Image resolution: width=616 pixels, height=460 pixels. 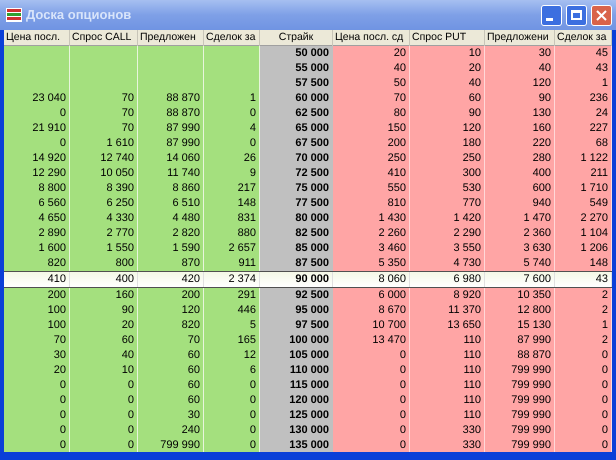 I want to click on table-row: 820 800 870 911 87 500 5 350 4 730 5 740 148, so click(x=308, y=263).